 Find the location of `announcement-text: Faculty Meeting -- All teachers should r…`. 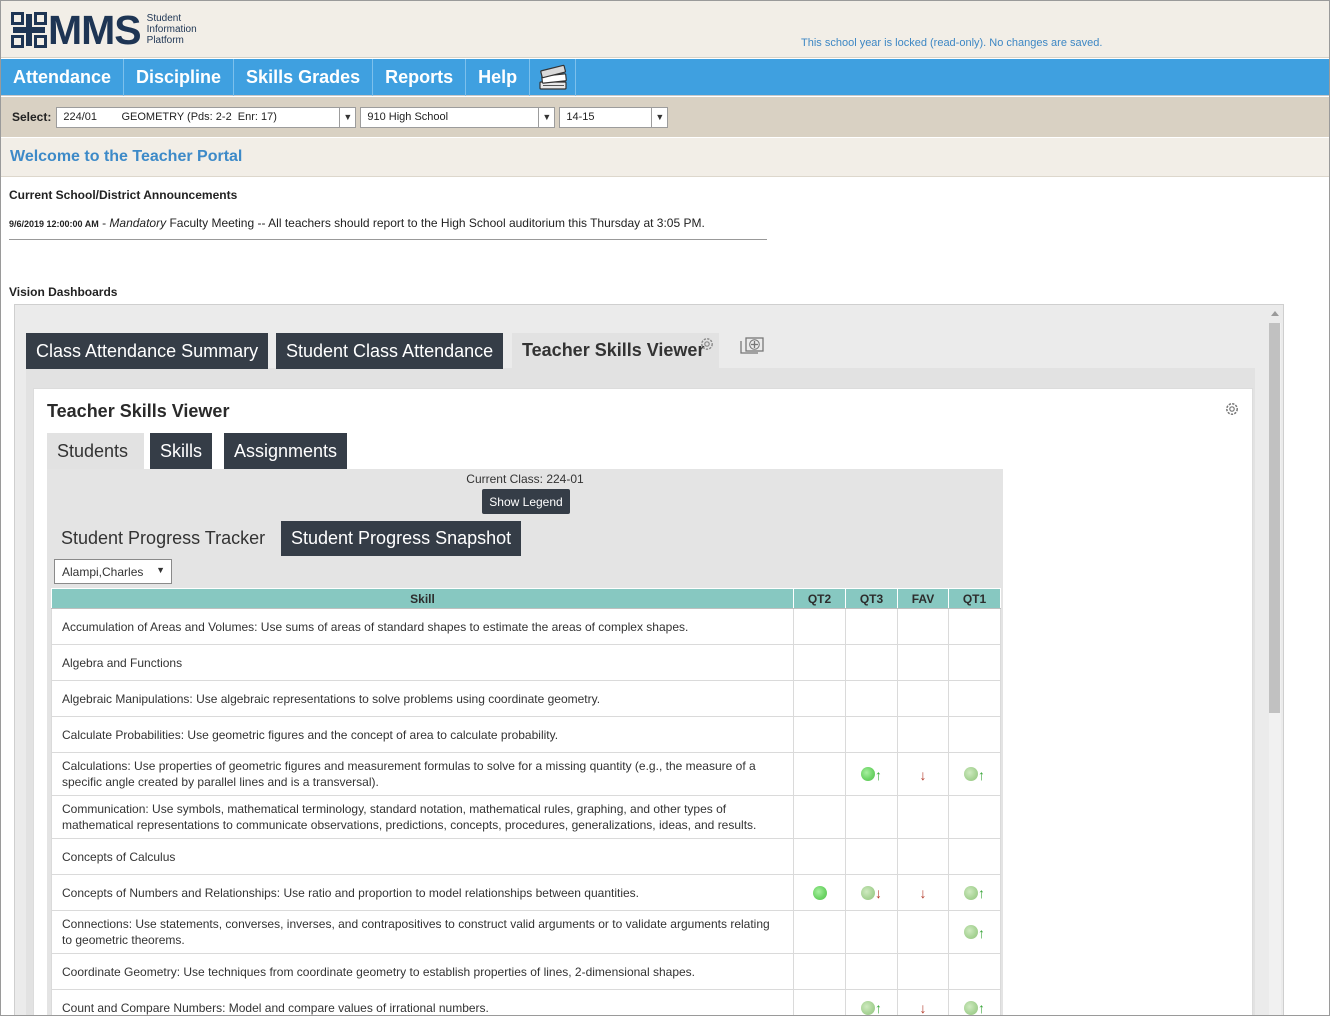

announcement-text: Faculty Meeting -- All teachers should r… is located at coordinates (435, 223).